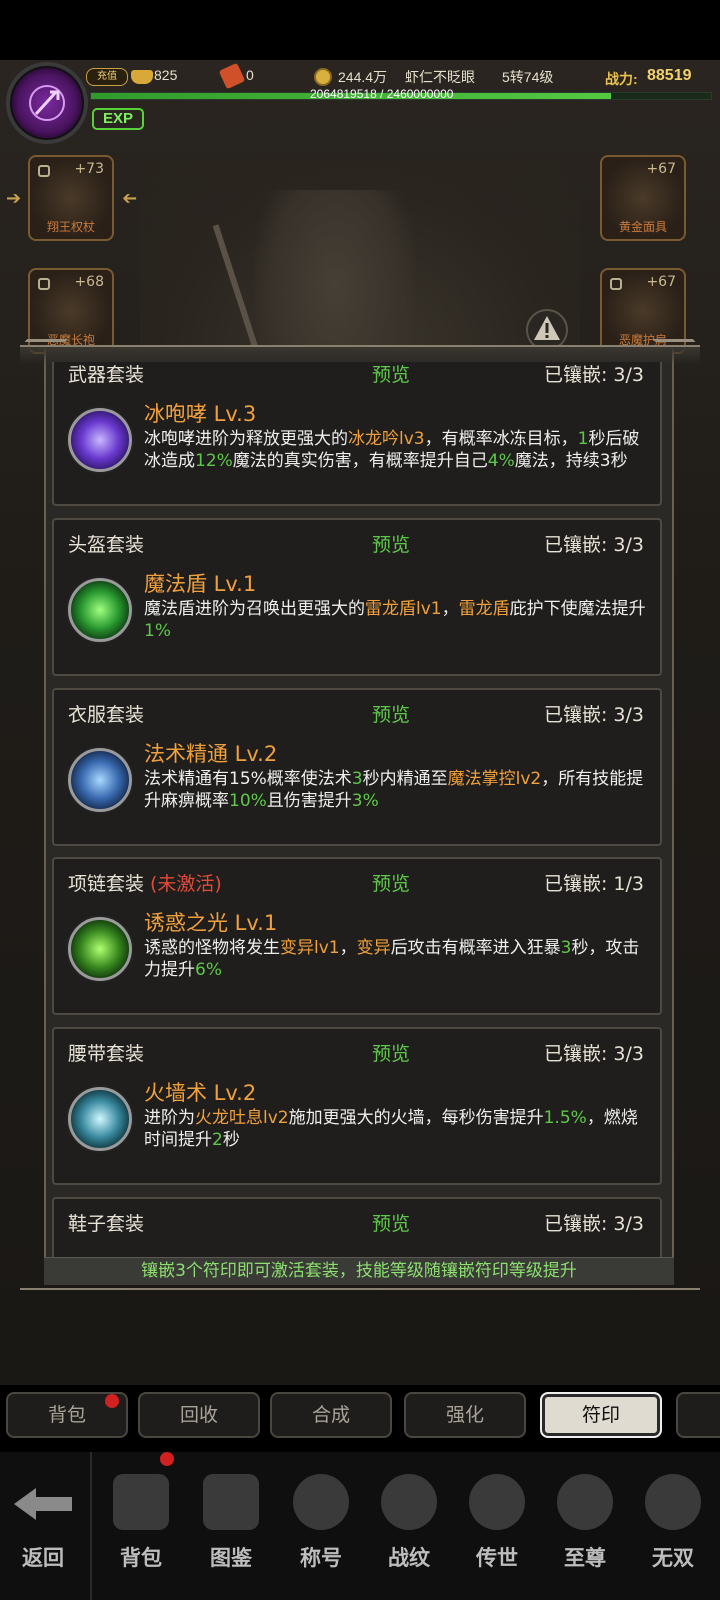 The width and height of the screenshot is (720, 1600). I want to click on set-title: 衣服套装, so click(106, 713).